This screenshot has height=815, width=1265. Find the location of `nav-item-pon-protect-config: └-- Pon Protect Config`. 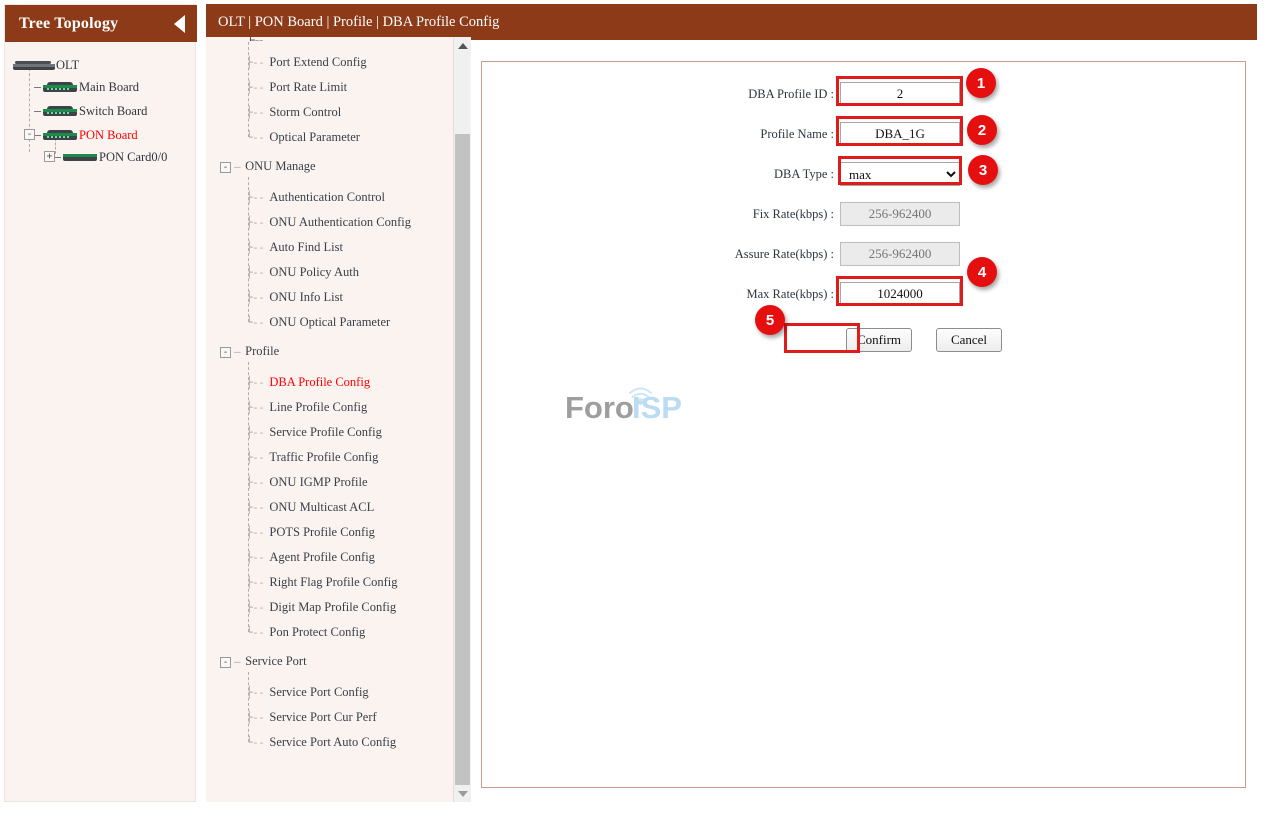

nav-item-pon-protect-config: └-- Pon Protect Config is located at coordinates (305, 632).